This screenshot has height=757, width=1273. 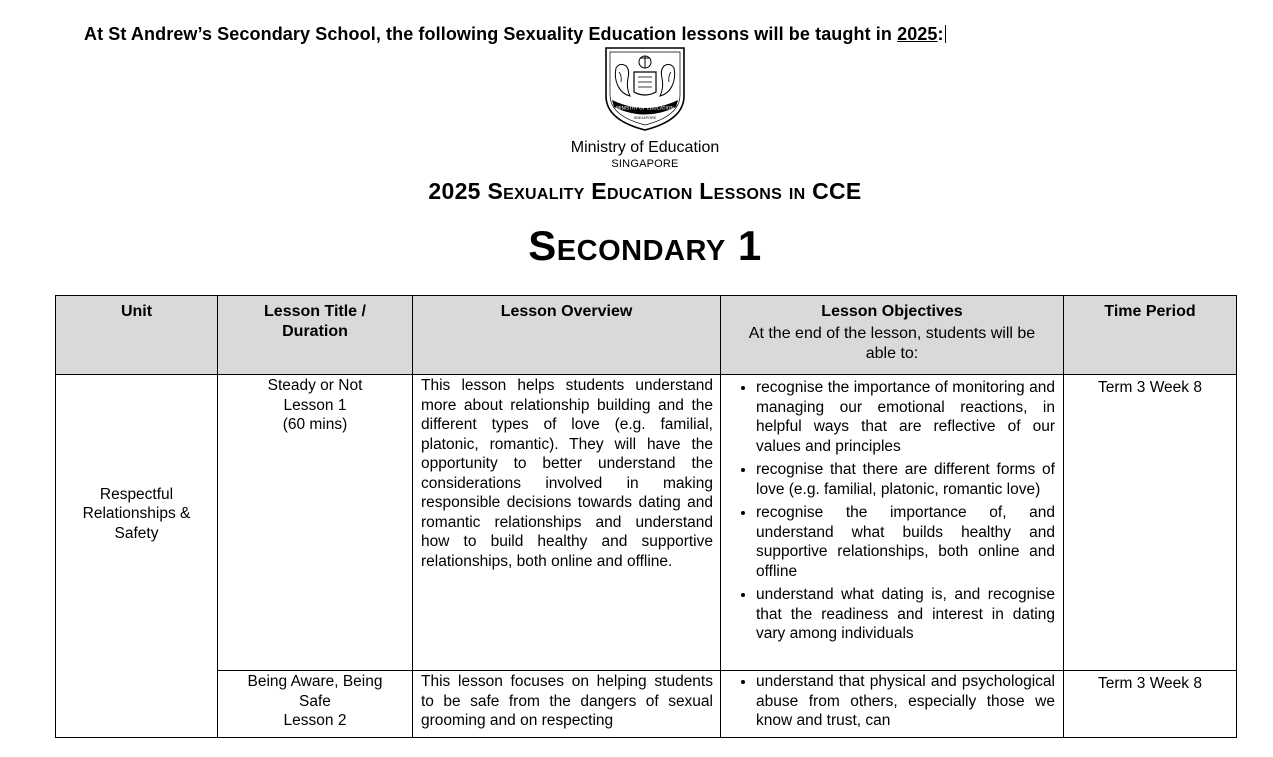 I want to click on lesson-title-cell: Steady or Not Lesson 1 (60 mins), so click(x=315, y=522).